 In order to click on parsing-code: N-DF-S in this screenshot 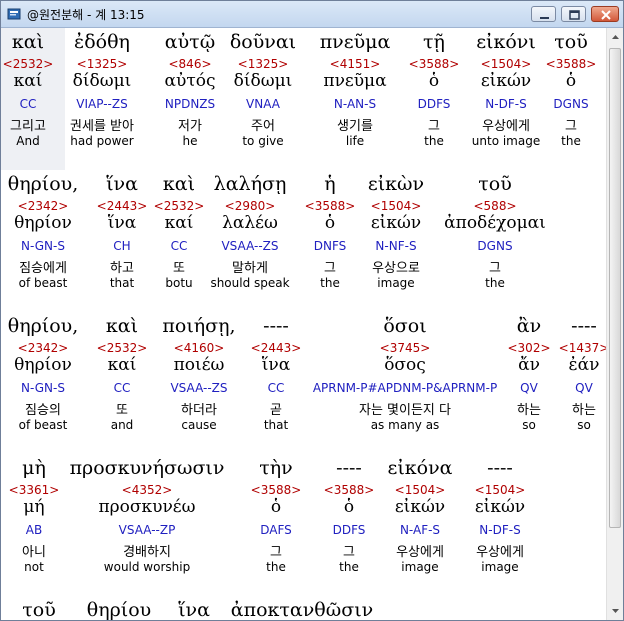, I will do `click(506, 104)`.